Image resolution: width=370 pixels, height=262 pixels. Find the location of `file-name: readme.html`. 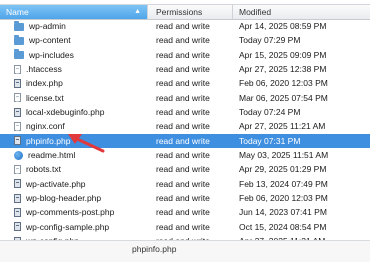

file-name: readme.html is located at coordinates (52, 155).